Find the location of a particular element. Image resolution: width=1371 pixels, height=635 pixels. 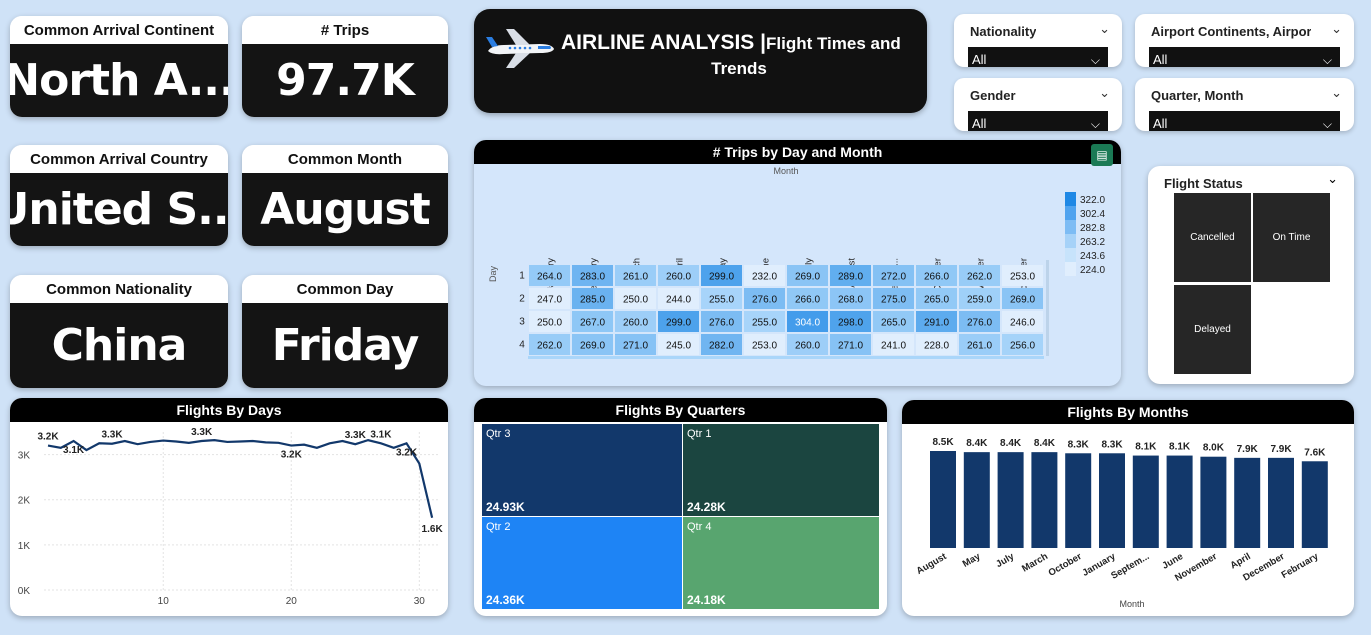

heatmap-cell-value: 261.0 is located at coordinates (979, 346).